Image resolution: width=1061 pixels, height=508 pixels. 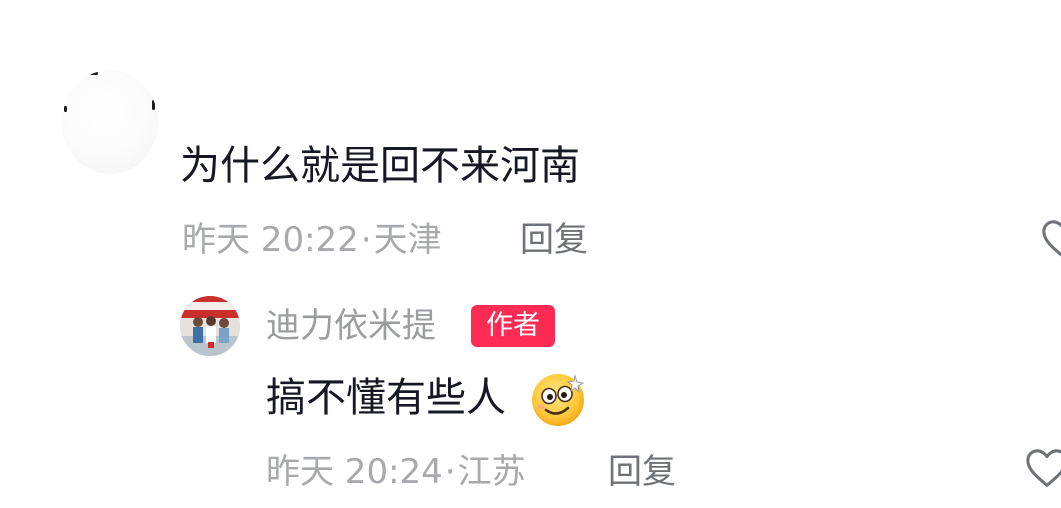 What do you see at coordinates (270, 240) in the screenshot?
I see `comment-time: 昨天 20:22` at bounding box center [270, 240].